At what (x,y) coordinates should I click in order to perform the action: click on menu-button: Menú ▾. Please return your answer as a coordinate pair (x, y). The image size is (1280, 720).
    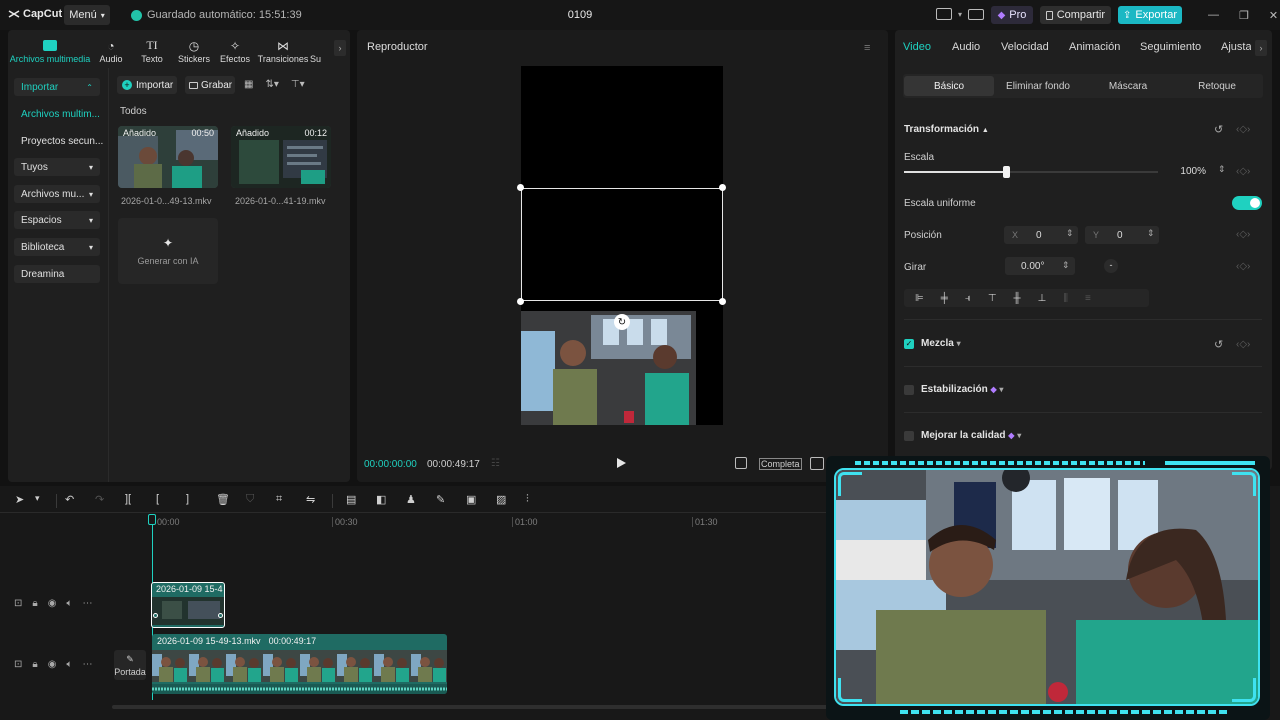
    Looking at the image, I should click on (87, 15).